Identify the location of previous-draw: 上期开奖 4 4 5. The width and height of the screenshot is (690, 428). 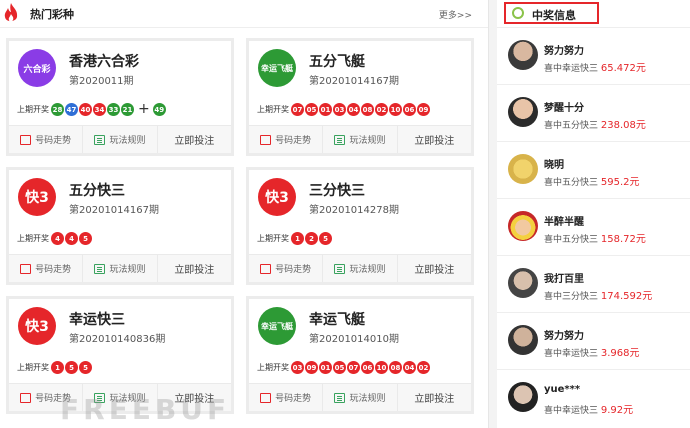
(55, 238).